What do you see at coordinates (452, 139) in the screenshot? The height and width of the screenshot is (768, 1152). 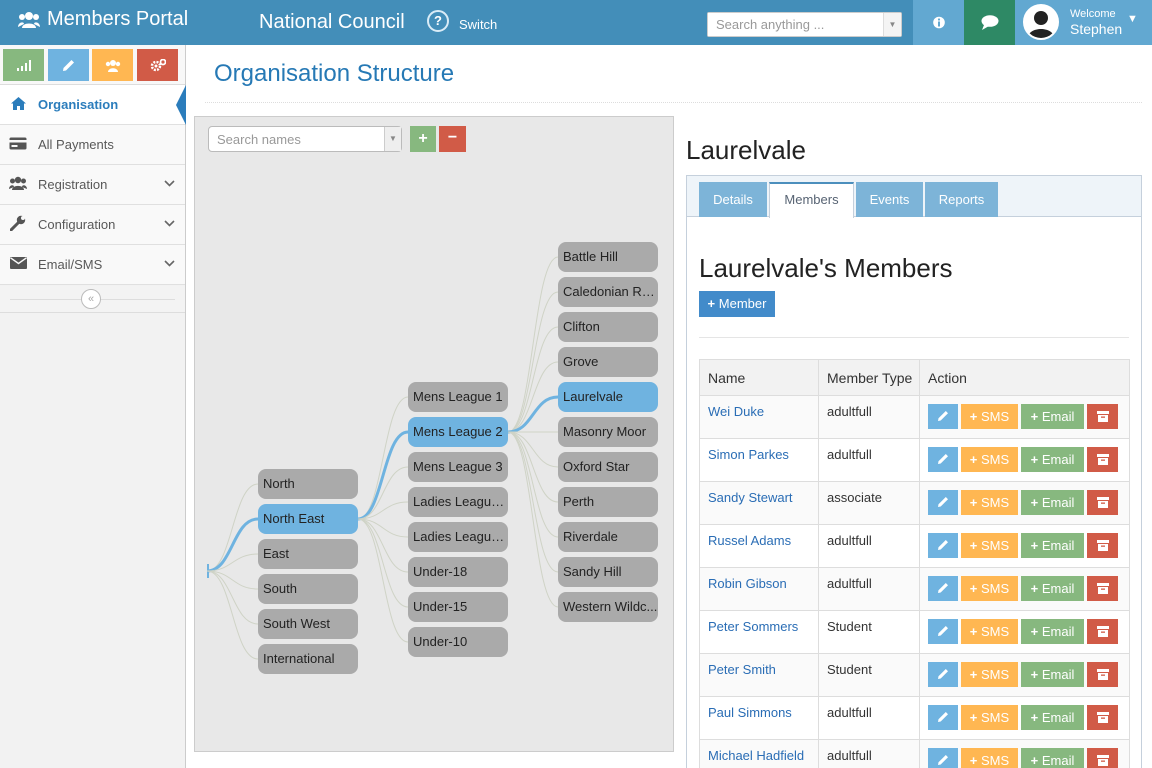 I see `remove-node-button: −` at bounding box center [452, 139].